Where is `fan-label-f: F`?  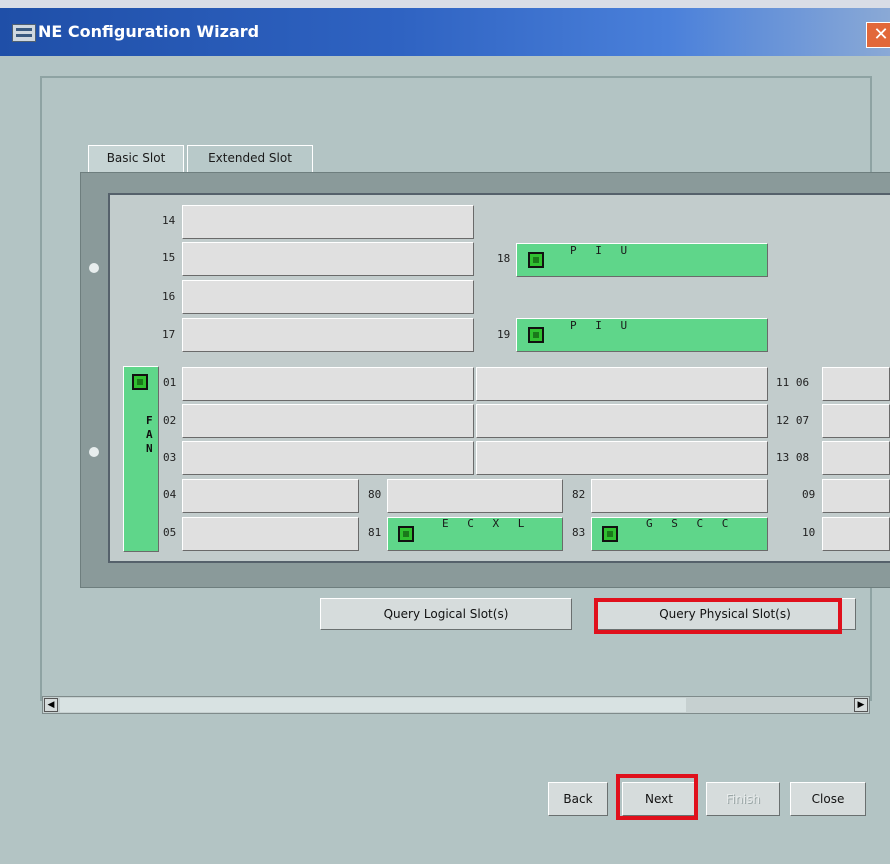 fan-label-f: F is located at coordinates (149, 420).